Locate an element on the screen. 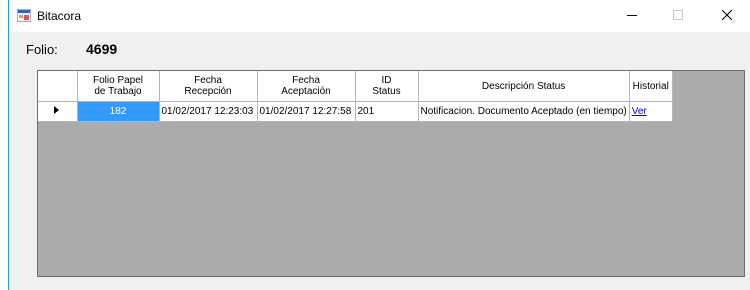 Image resolution: width=750 pixels, height=290 pixels. title-bar: Bitacora is located at coordinates (379, 16).